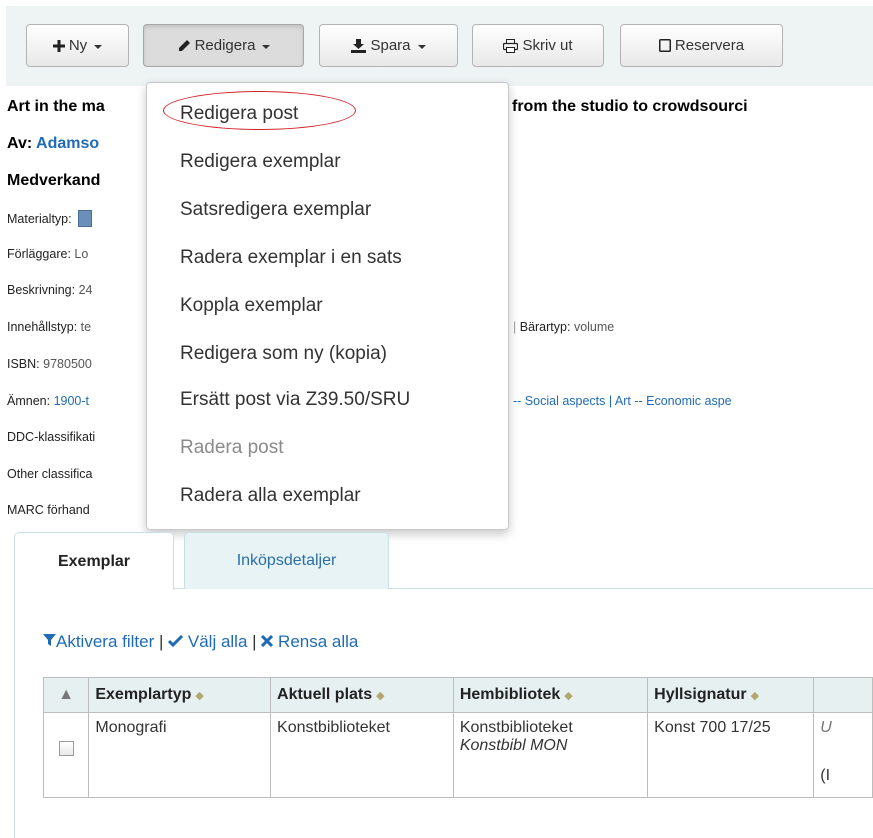 This screenshot has height=838, width=873. What do you see at coordinates (180, 755) in the screenshot?
I see `cell-item-type: Monografi` at bounding box center [180, 755].